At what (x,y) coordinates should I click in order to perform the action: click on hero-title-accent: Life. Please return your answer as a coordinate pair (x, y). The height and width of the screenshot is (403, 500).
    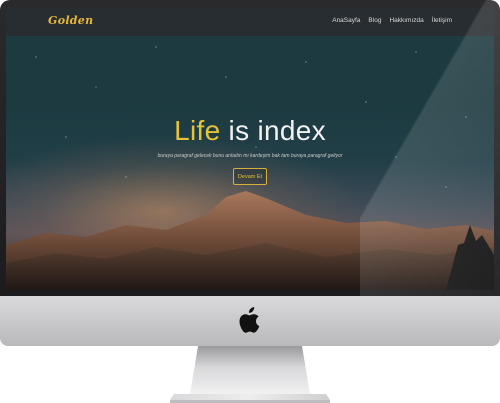
    Looking at the image, I should click on (197, 130).